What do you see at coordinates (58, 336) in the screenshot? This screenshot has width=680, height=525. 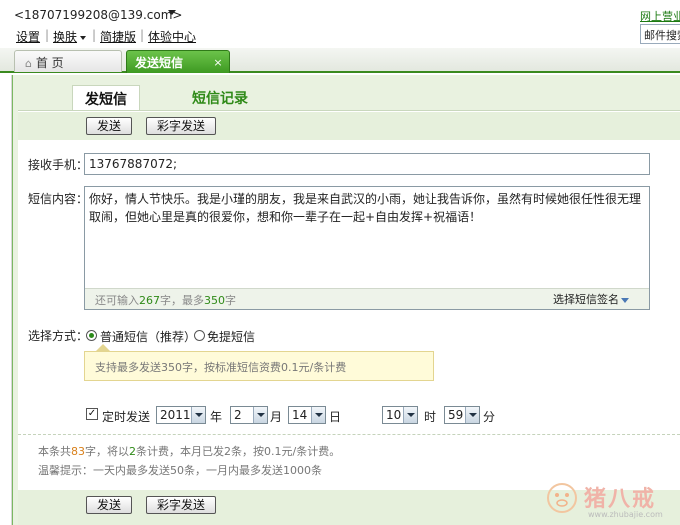 I see `method-label: 选择方式：` at bounding box center [58, 336].